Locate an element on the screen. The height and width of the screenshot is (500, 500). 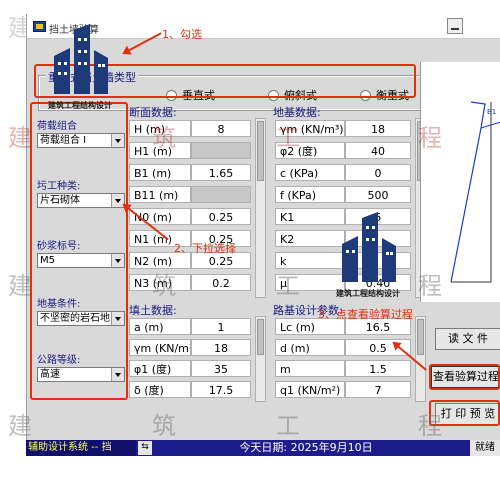
param-name-cell: d (m) is located at coordinates (310, 347).